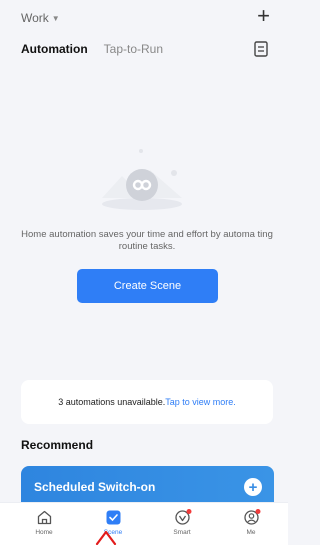 This screenshot has width=320, height=545. I want to click on nav-item-home: Home, so click(44, 522).